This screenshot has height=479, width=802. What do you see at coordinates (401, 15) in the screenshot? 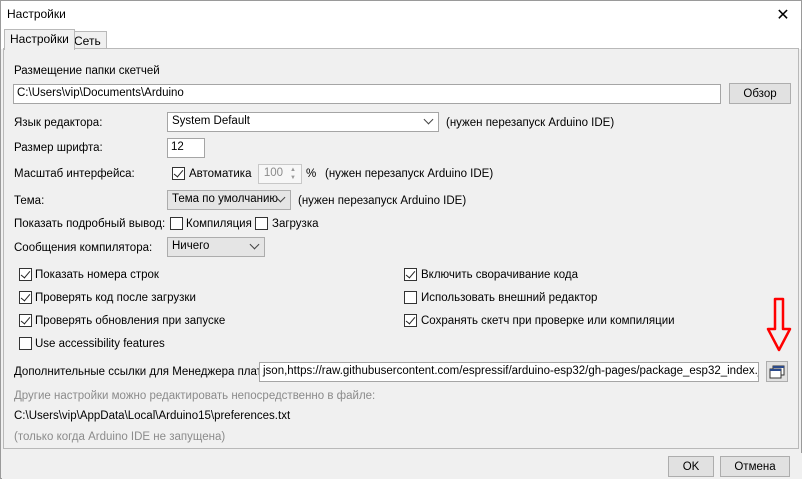
I see `title-bar: Настройки ✕` at bounding box center [401, 15].